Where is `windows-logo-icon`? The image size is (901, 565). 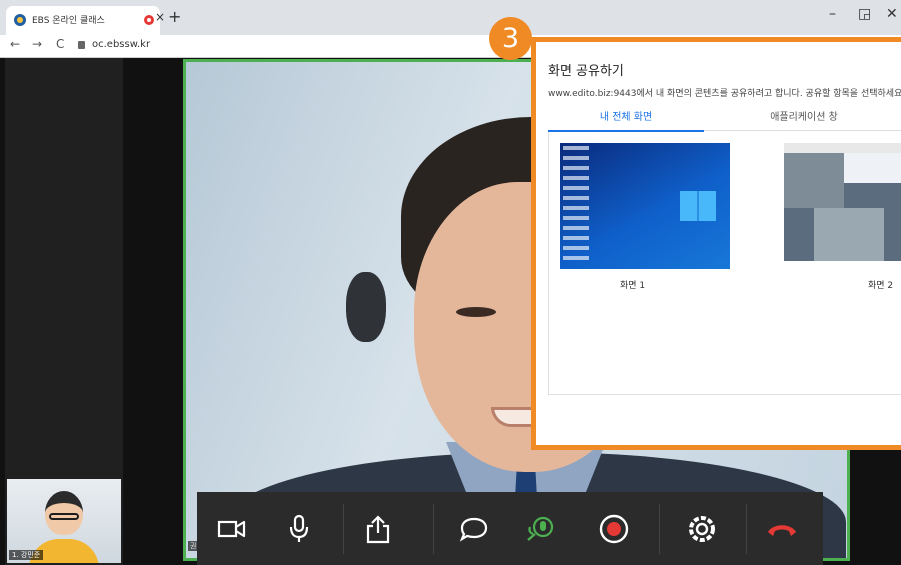
windows-logo-icon is located at coordinates (698, 206).